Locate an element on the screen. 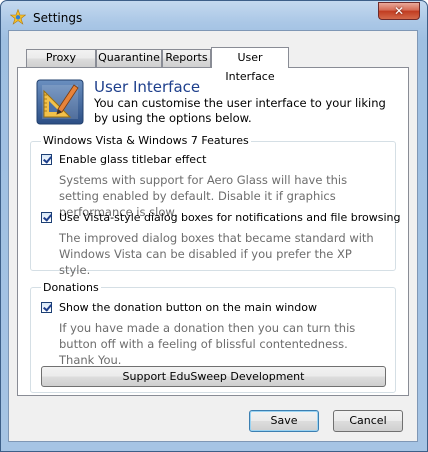 This screenshot has width=428, height=452. section-title: User Interface is located at coordinates (147, 87).